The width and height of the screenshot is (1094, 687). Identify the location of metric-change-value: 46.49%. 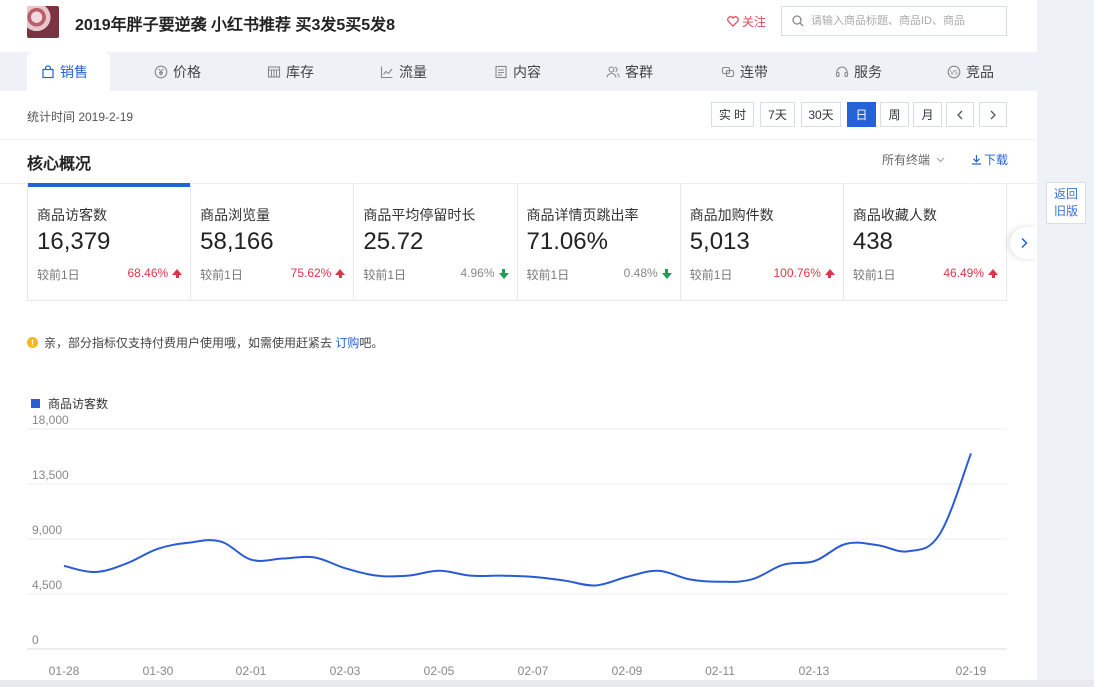
(964, 273).